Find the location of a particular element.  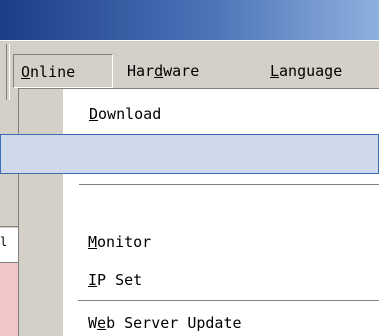

menu-item-highlight is located at coordinates (189, 154).